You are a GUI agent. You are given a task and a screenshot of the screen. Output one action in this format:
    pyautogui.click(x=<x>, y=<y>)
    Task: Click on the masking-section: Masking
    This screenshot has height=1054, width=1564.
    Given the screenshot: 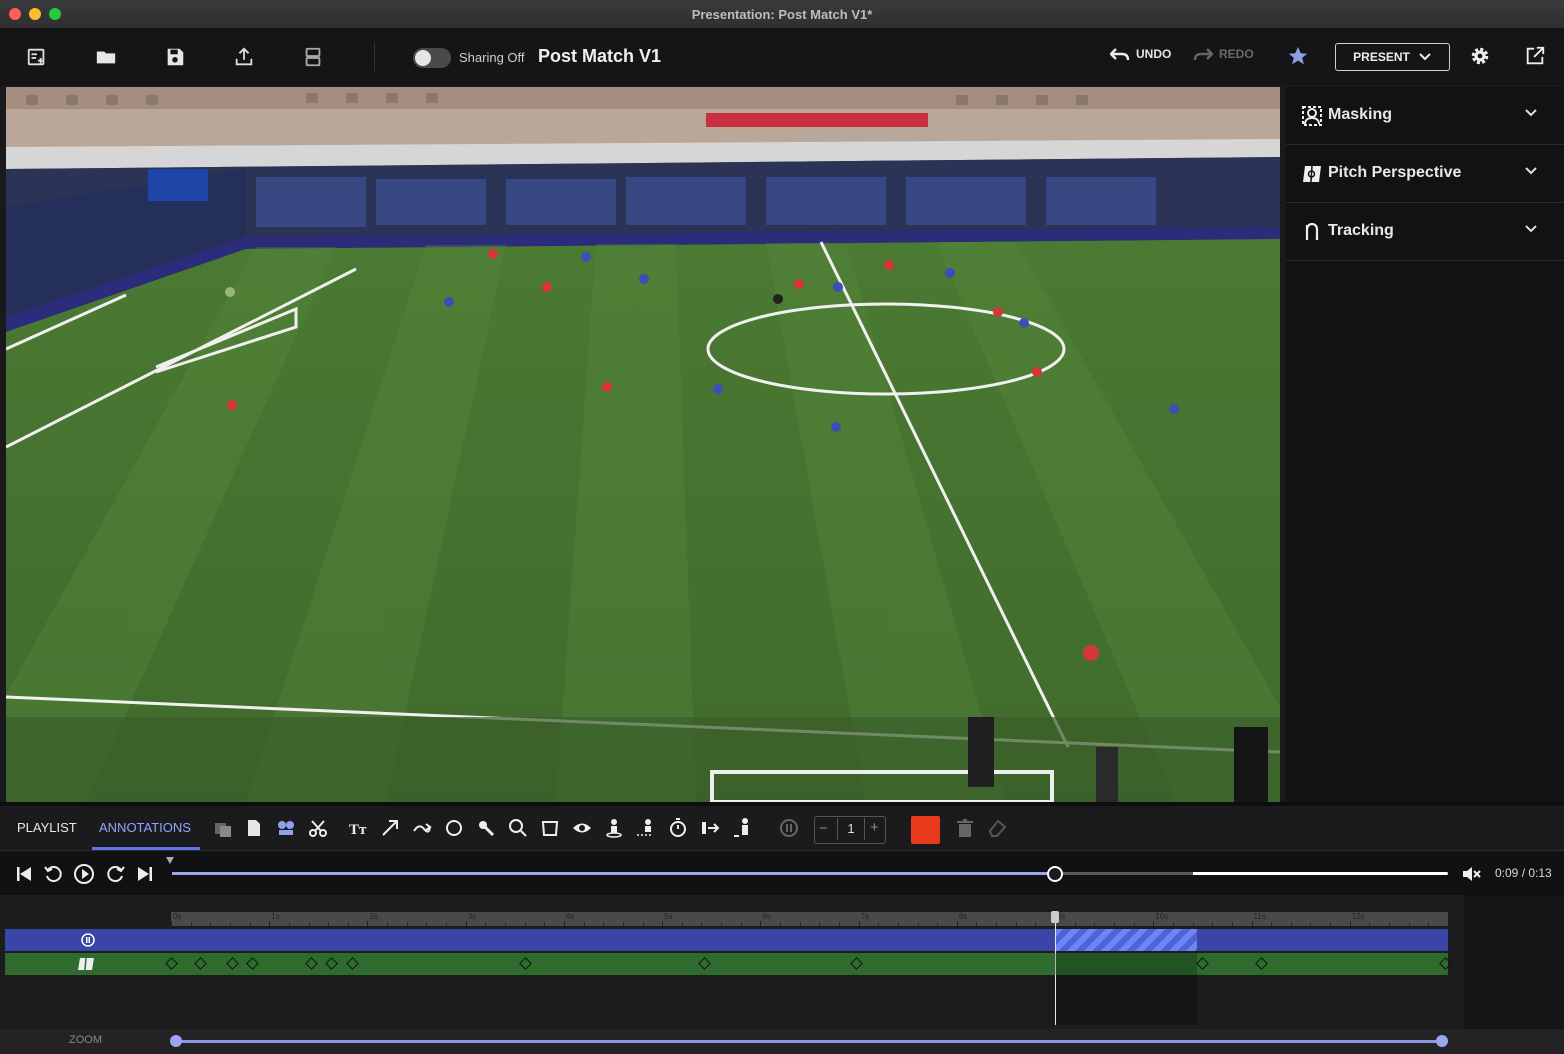 What is the action you would take?
    pyautogui.click(x=1425, y=116)
    